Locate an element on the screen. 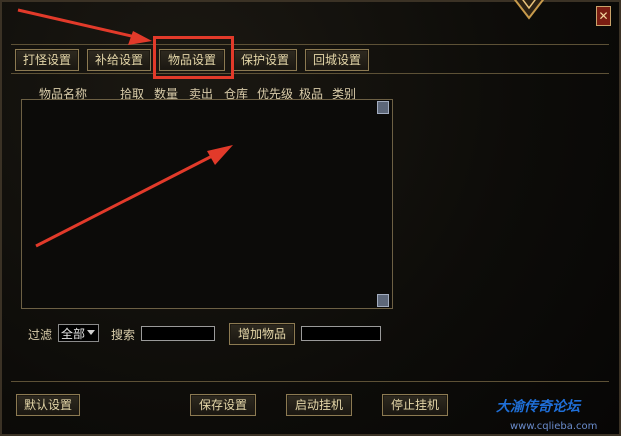 This screenshot has height=436, width=621. annotation-arrow-to-tab is located at coordinates (84, 26).